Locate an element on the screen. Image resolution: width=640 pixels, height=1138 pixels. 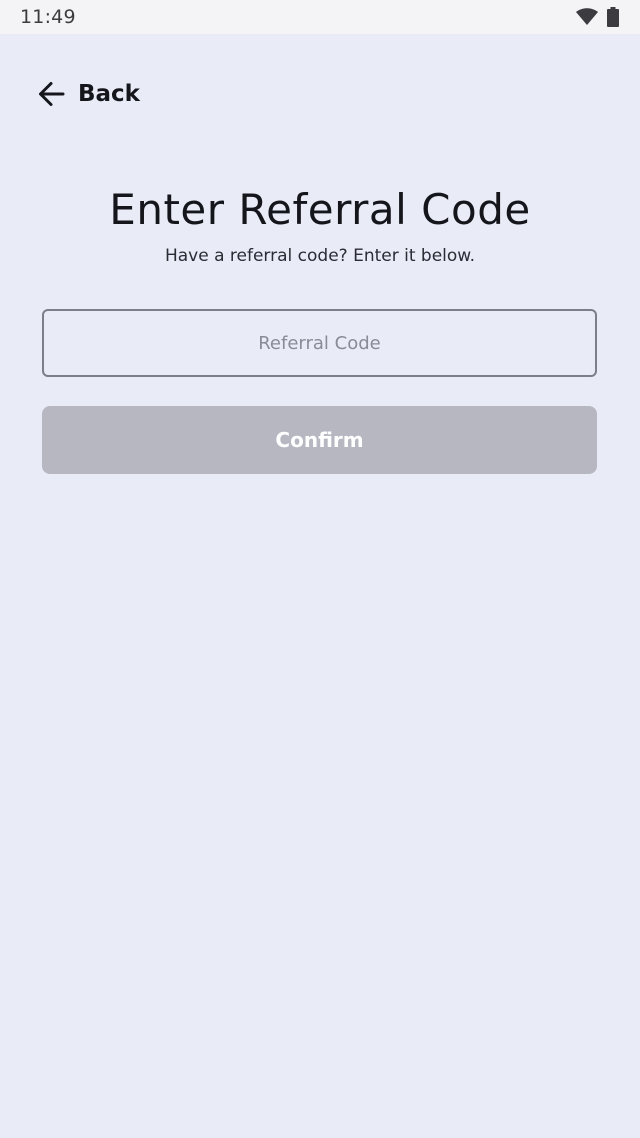
confirm-button: Confirm is located at coordinates (319, 440).